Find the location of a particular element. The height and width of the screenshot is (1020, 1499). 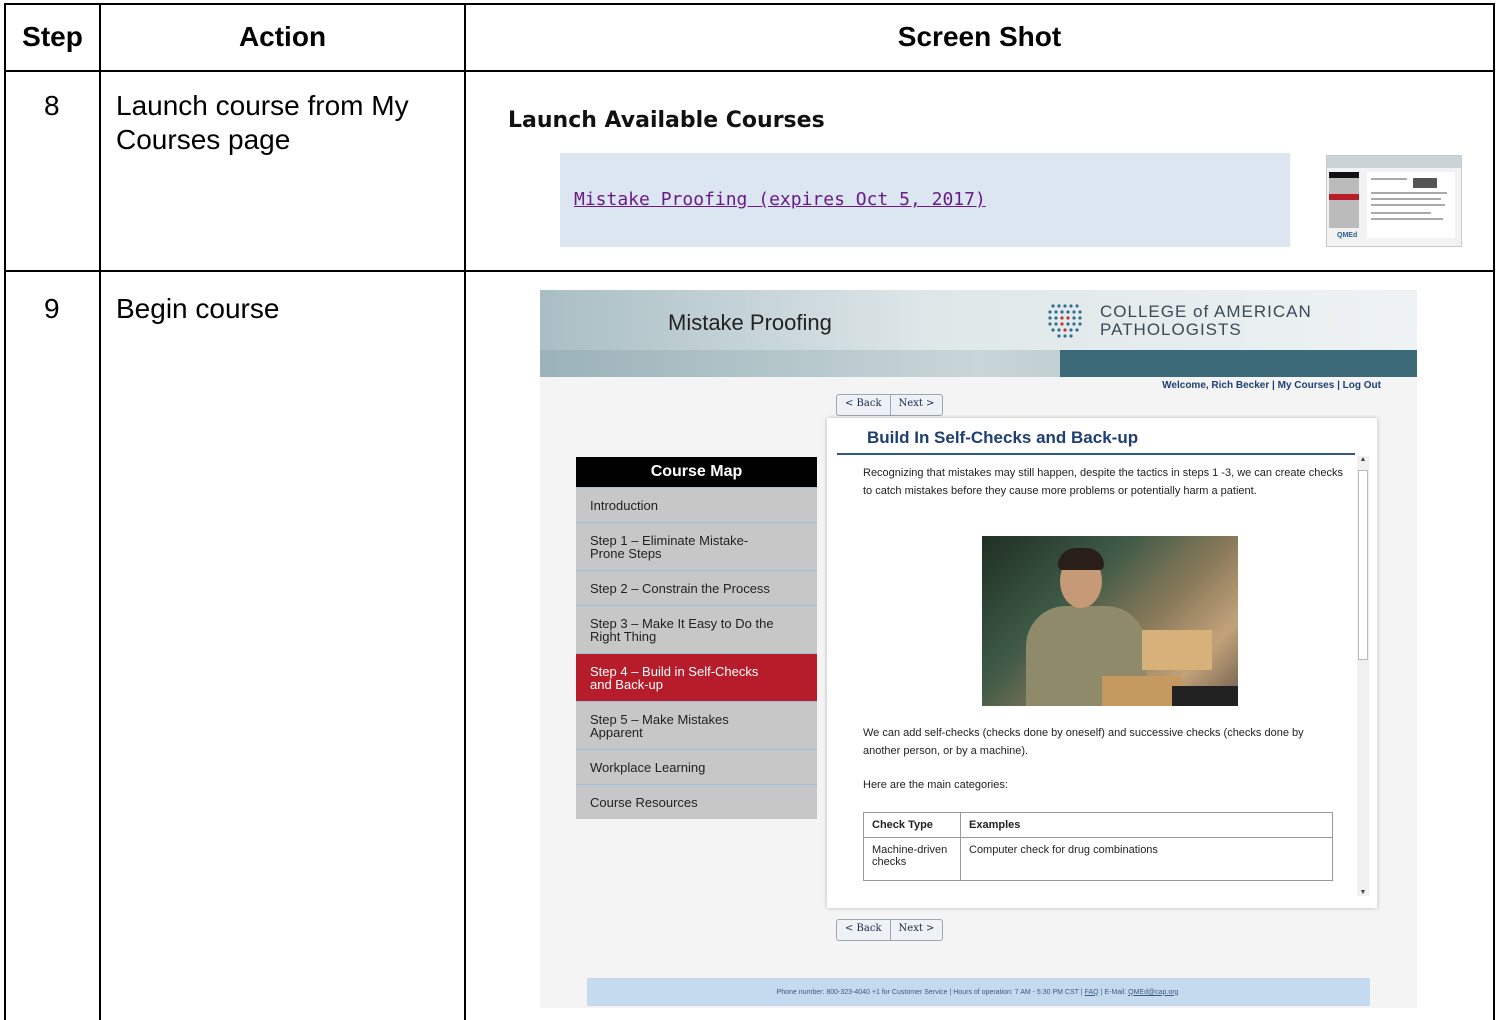

thumbnail-image is located at coordinates (1425, 183).